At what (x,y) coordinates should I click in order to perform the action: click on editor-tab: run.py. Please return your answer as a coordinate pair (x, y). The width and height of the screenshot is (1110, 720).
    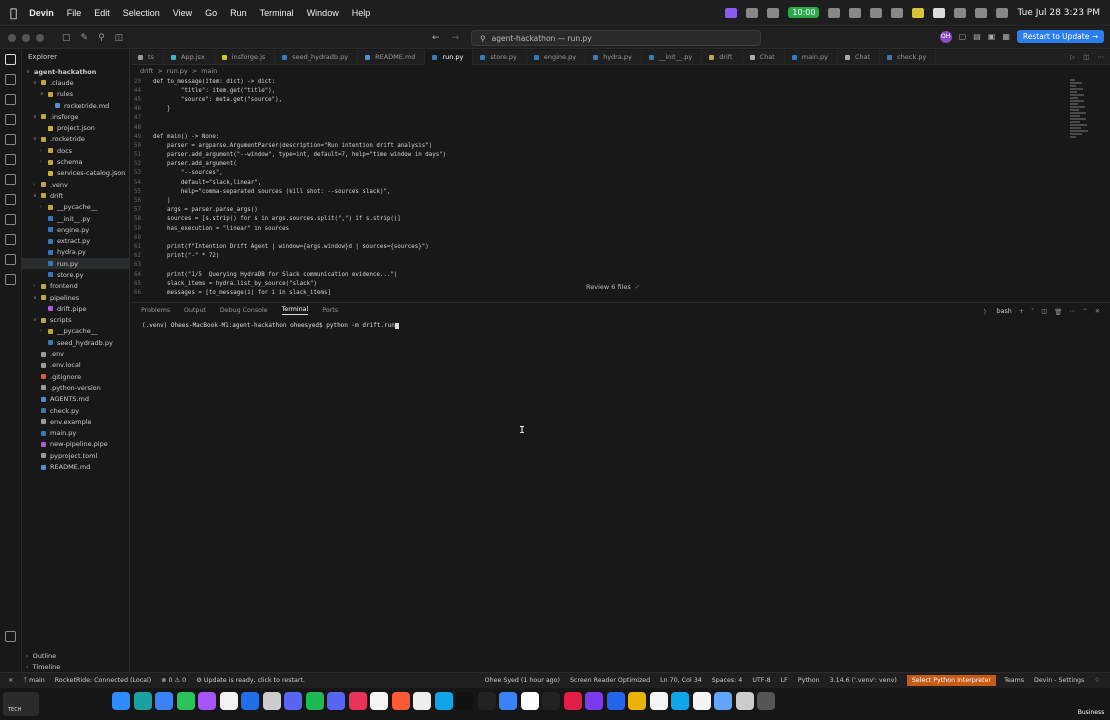
    Looking at the image, I should click on (449, 57).